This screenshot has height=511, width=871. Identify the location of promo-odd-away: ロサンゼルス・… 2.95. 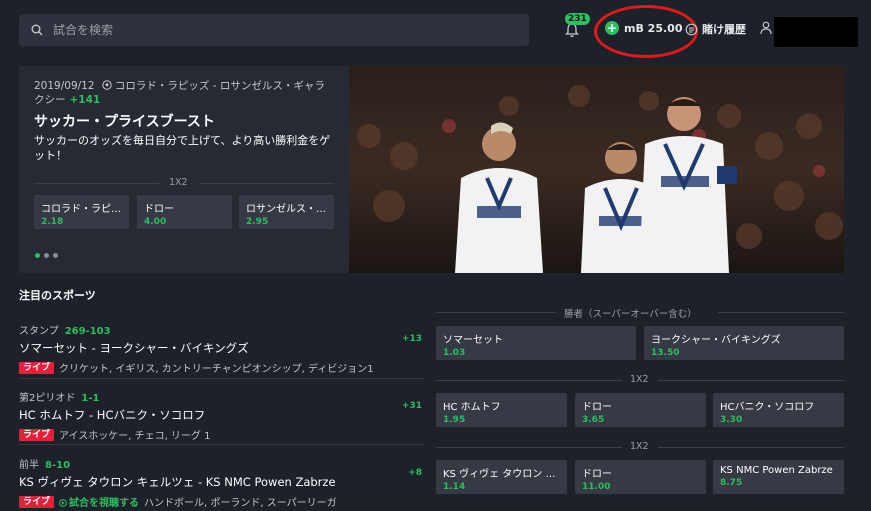
(286, 212).